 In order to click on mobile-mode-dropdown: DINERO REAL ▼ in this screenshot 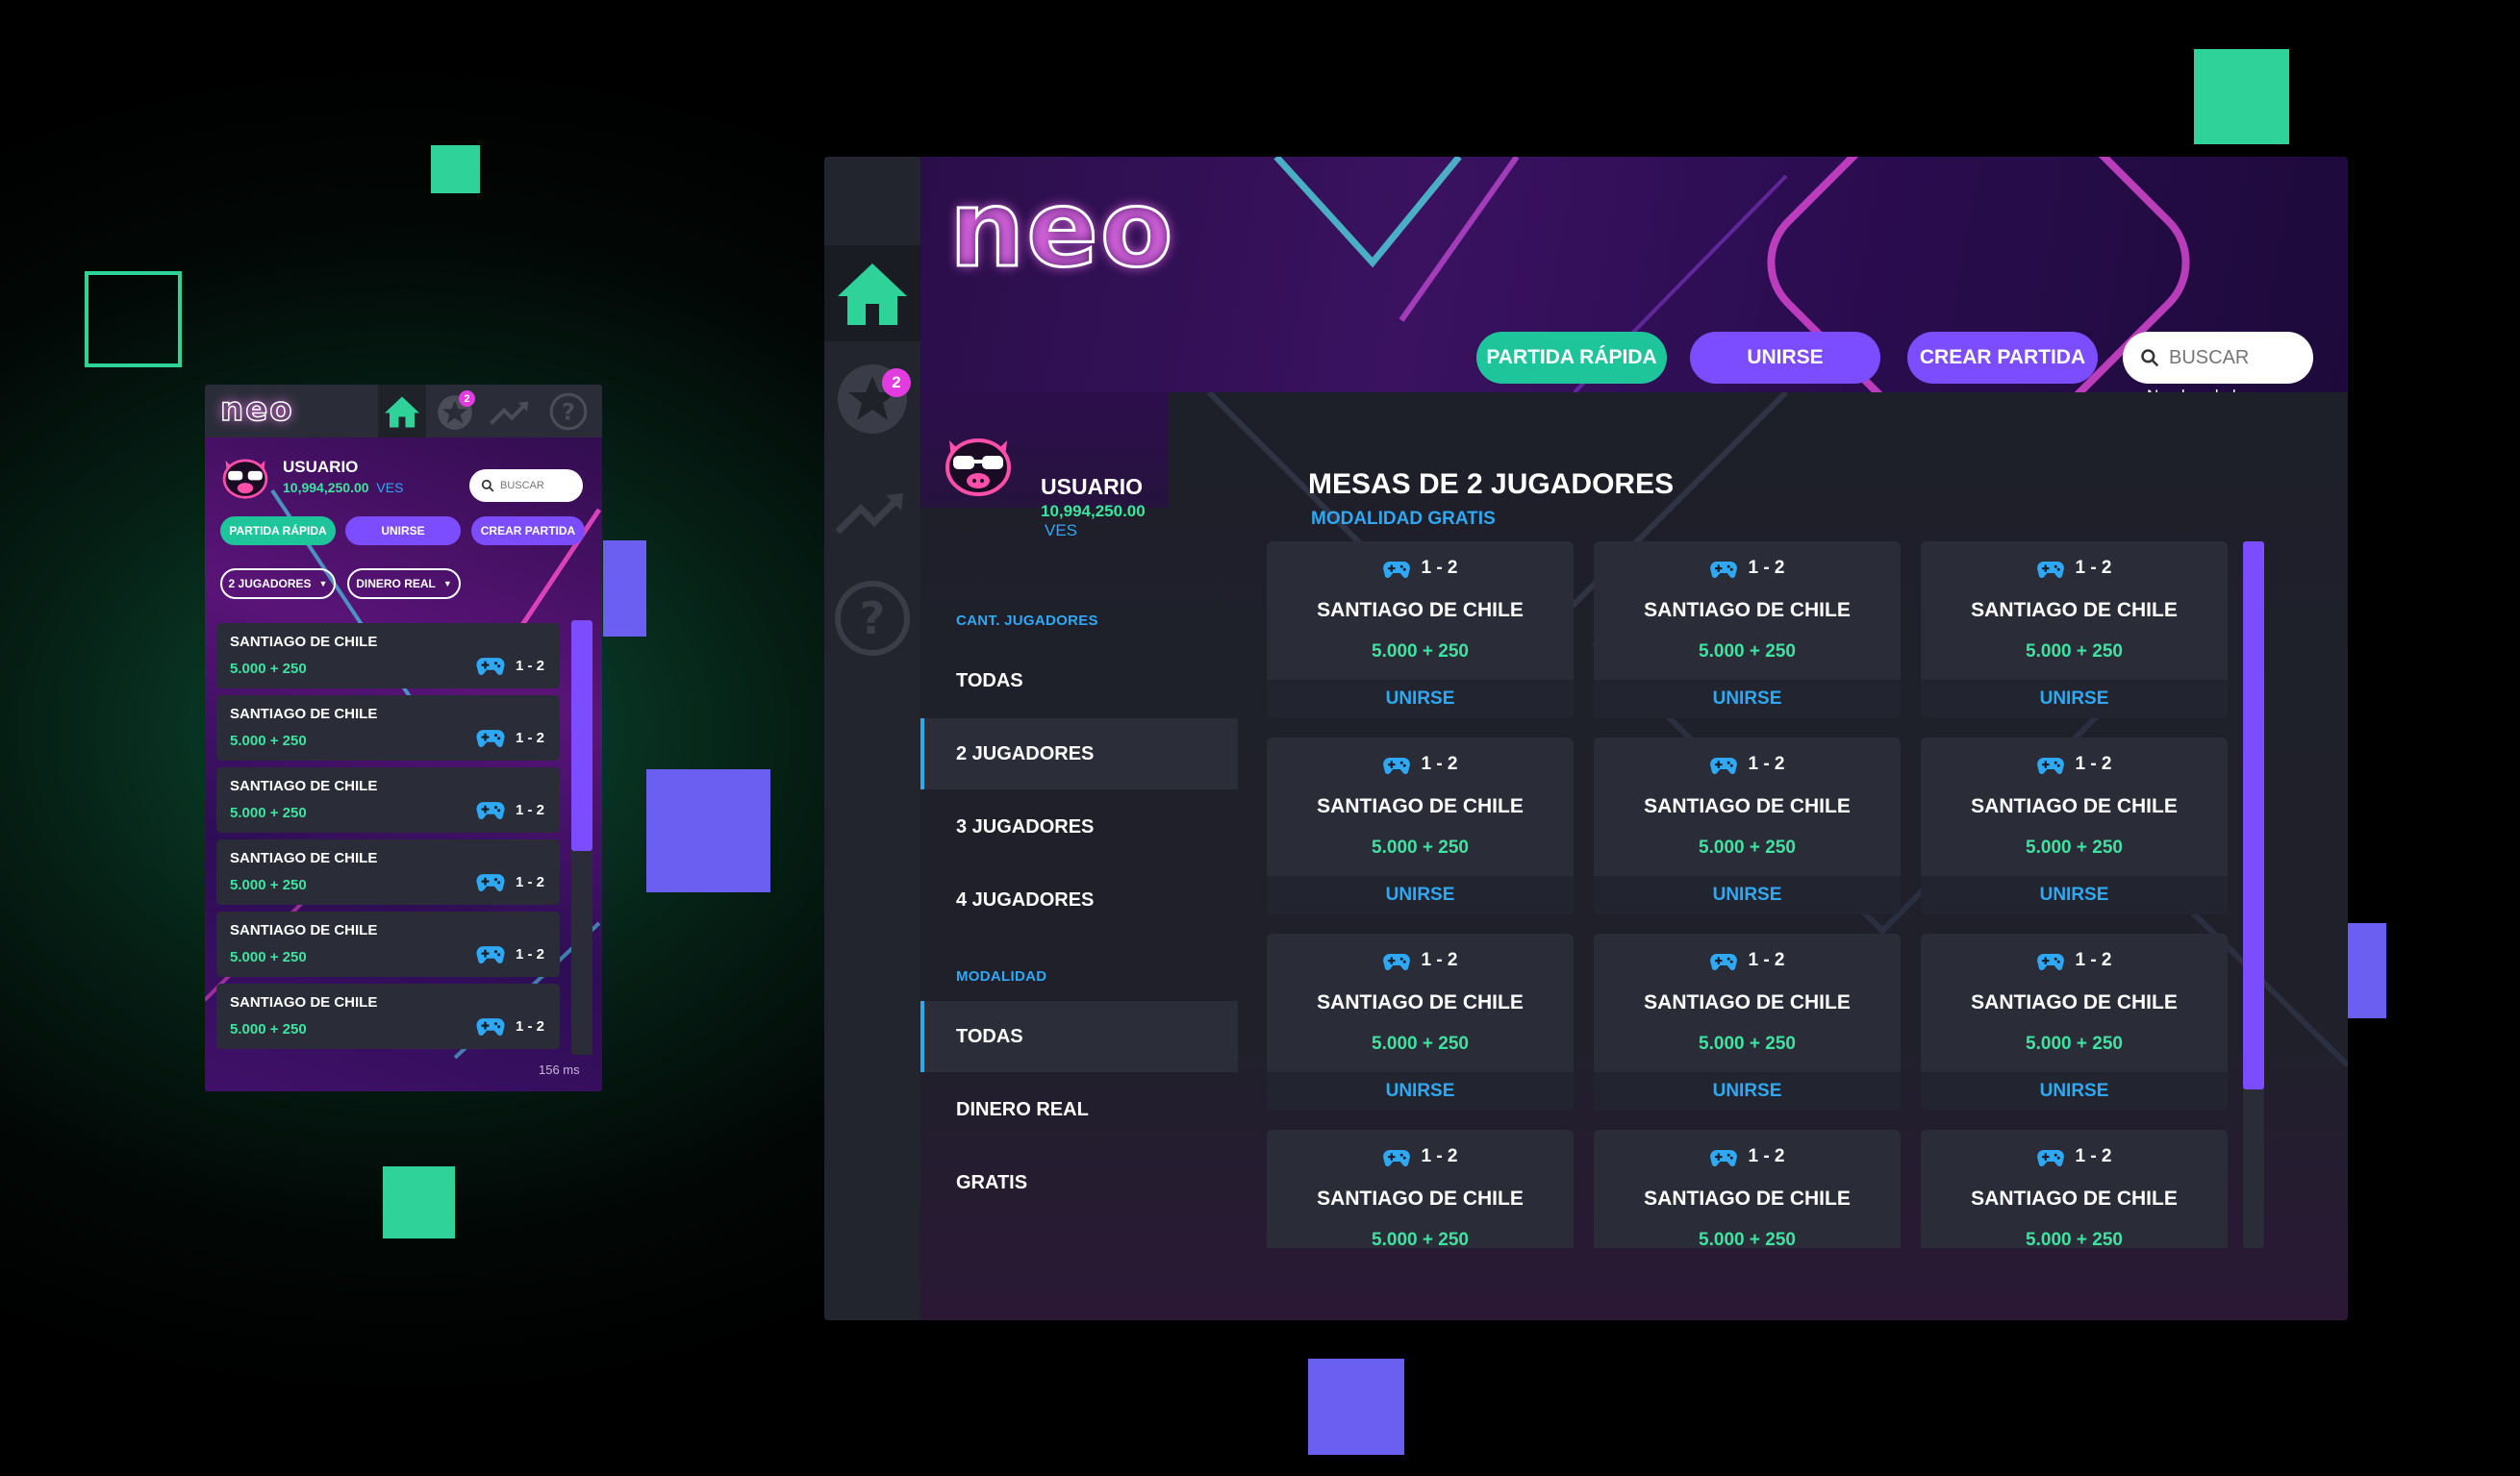, I will do `click(404, 583)`.